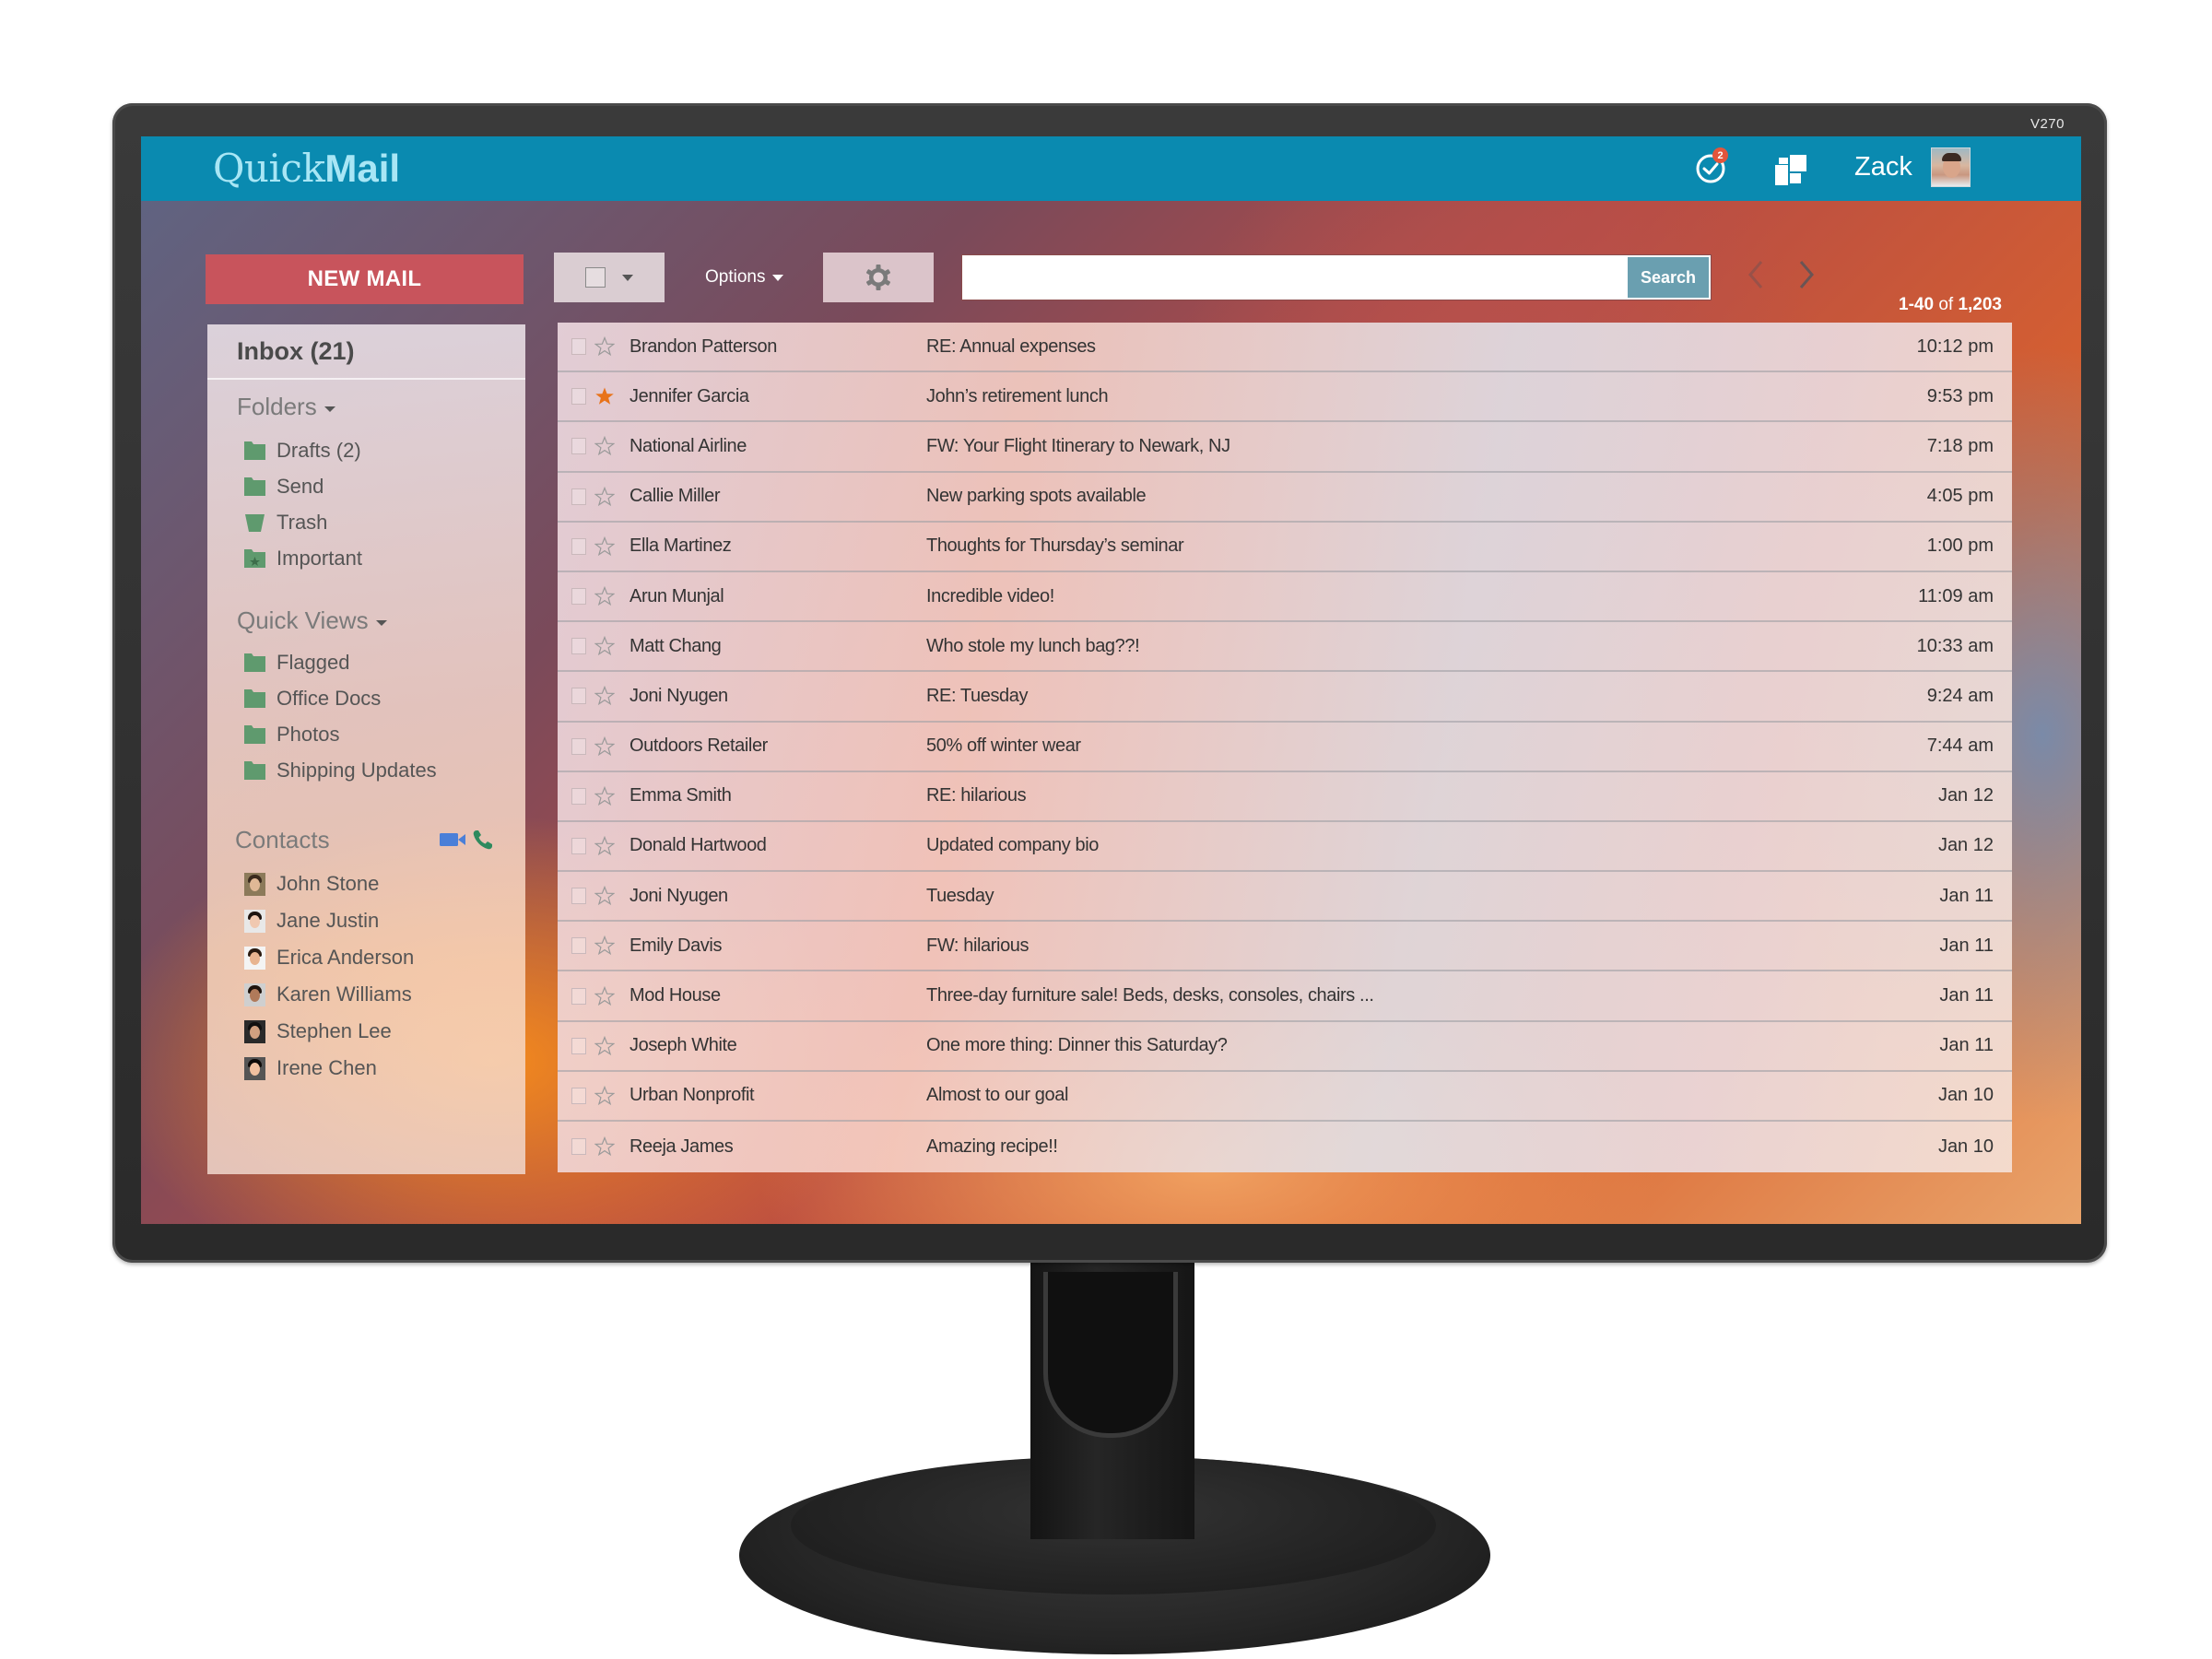  Describe the element at coordinates (285, 522) in the screenshot. I see `sidebar-item-trash: Trash` at that location.